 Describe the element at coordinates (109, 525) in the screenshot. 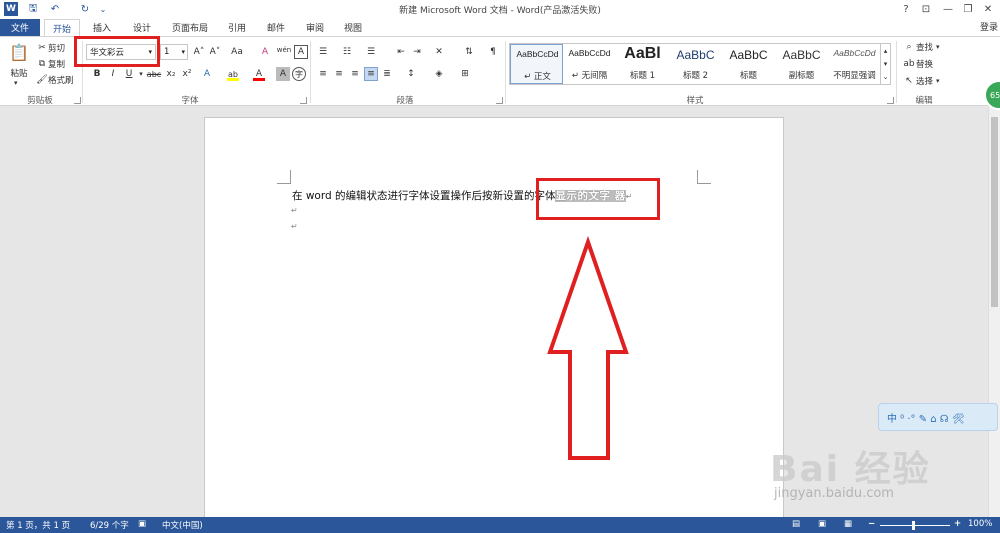

I see `word-count: 6/29 个字` at that location.